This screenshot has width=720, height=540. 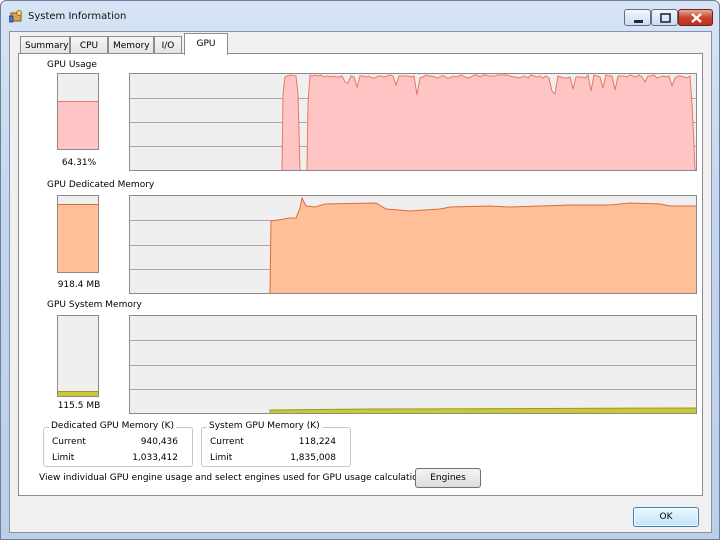 I want to click on tab-label: CPU, so click(x=89, y=46).